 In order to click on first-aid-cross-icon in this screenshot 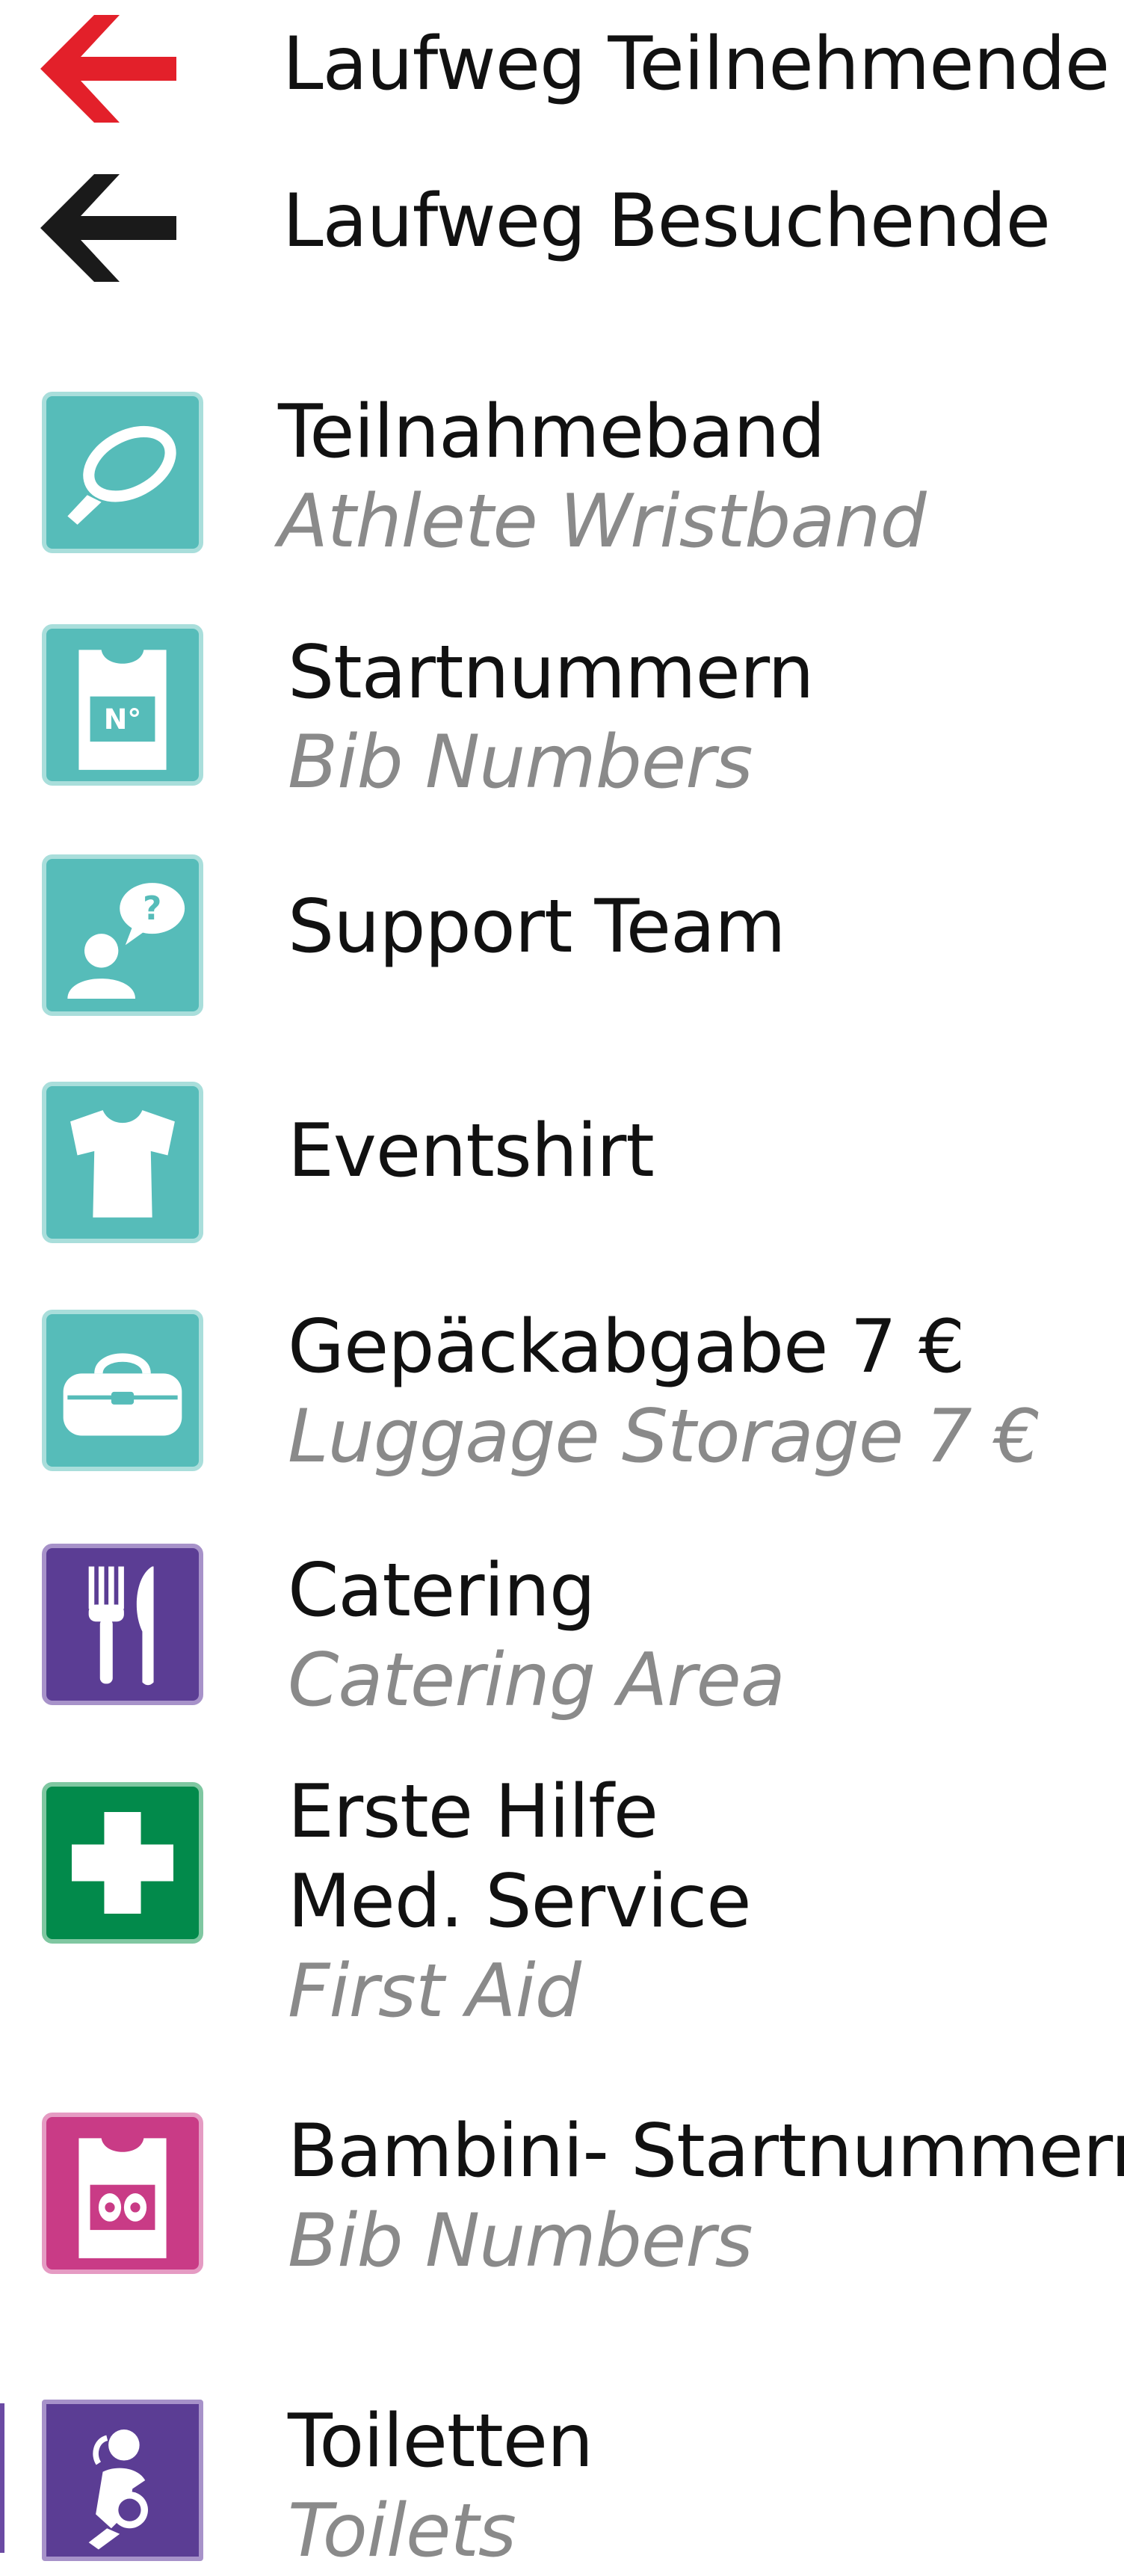, I will do `click(122, 1863)`.